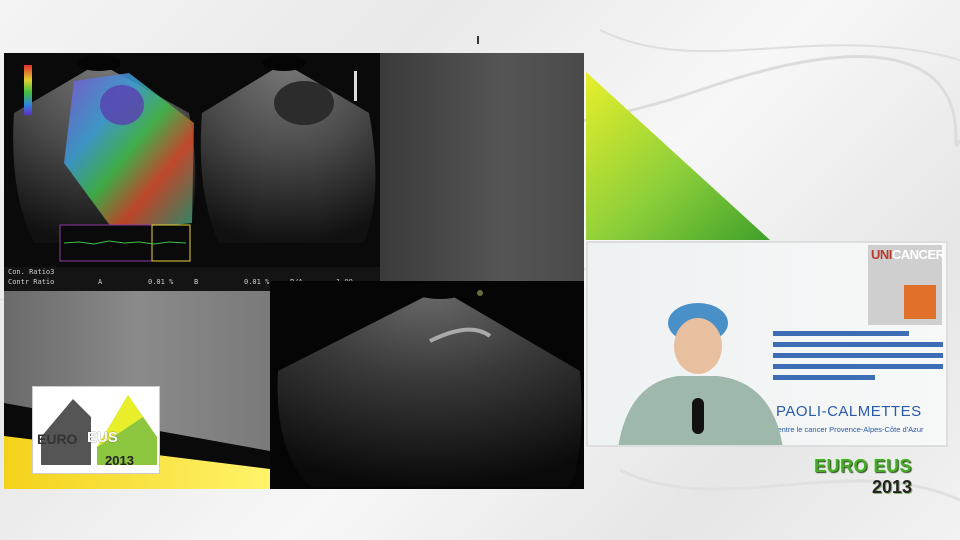 This screenshot has height=540, width=960. What do you see at coordinates (429, 383) in the screenshot?
I see `live-ultrasound-image` at bounding box center [429, 383].